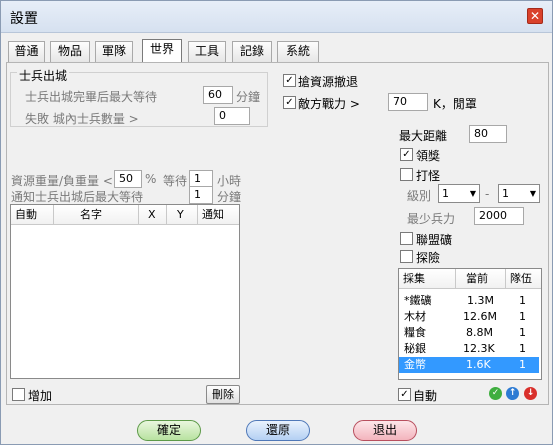 This screenshot has width=553, height=445. What do you see at coordinates (408, 102) in the screenshot?
I see `enemy-power-input: 70` at bounding box center [408, 102].